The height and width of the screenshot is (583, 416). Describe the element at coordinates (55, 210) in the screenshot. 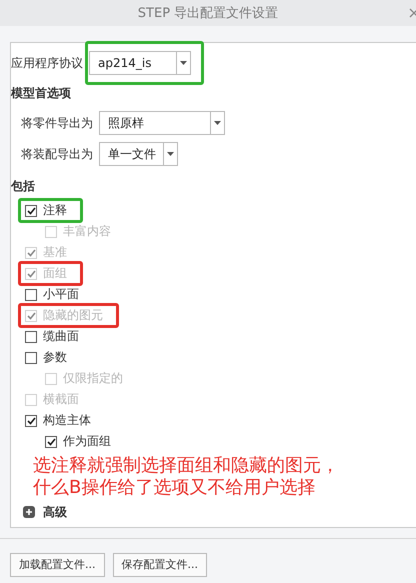

I see `checkbox-label: 注释` at that location.